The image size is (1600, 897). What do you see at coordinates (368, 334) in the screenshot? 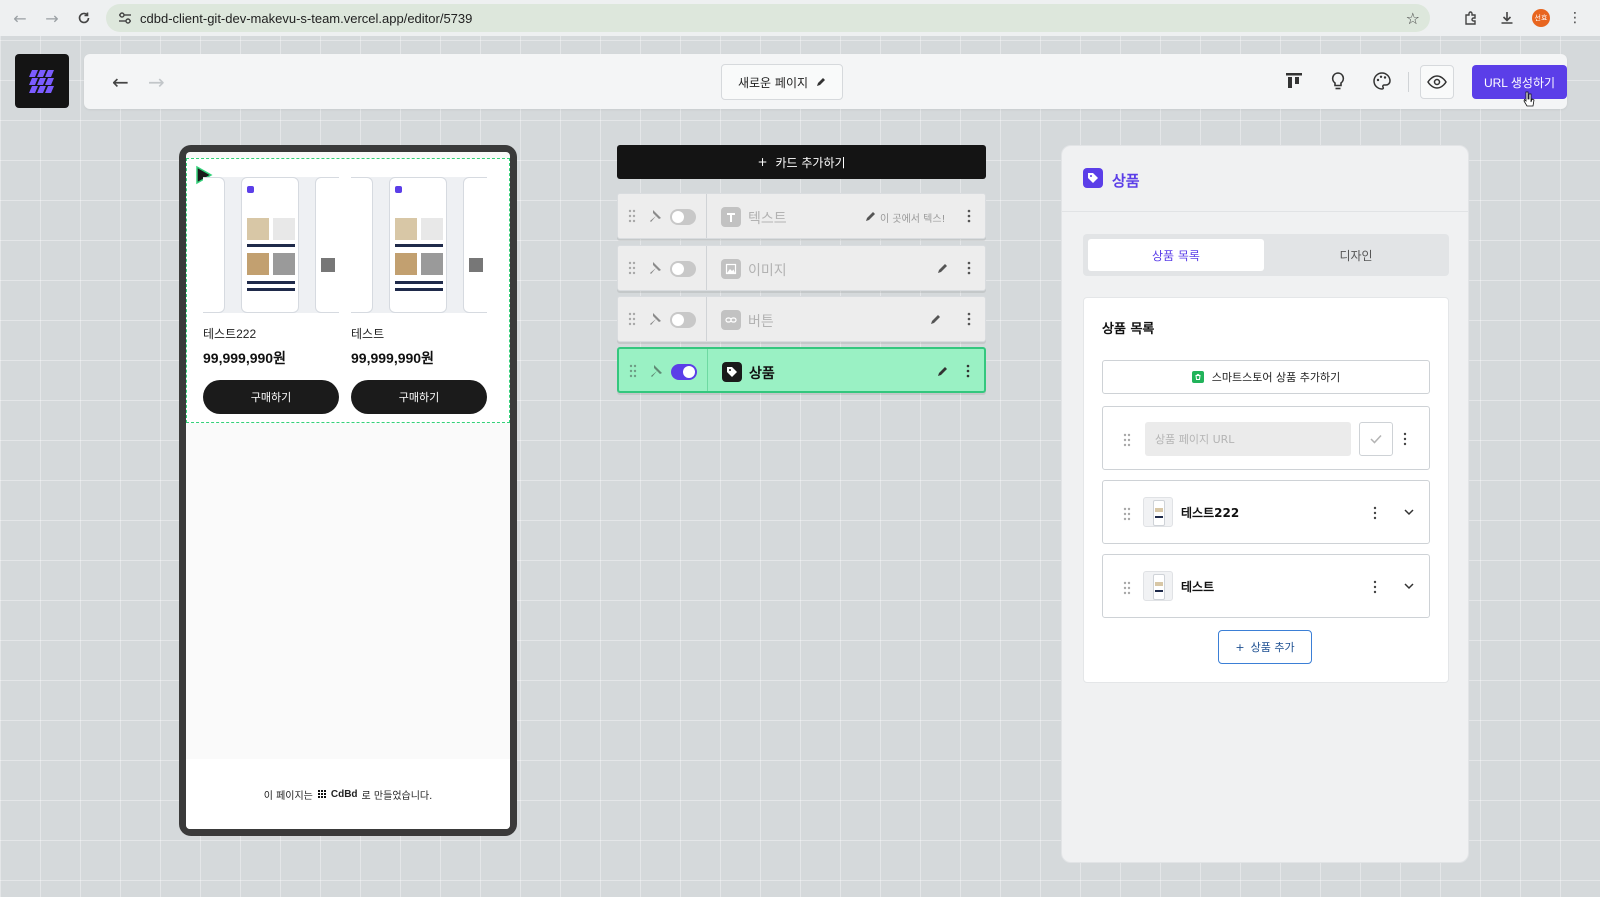
I see `product-name: 테스트` at bounding box center [368, 334].